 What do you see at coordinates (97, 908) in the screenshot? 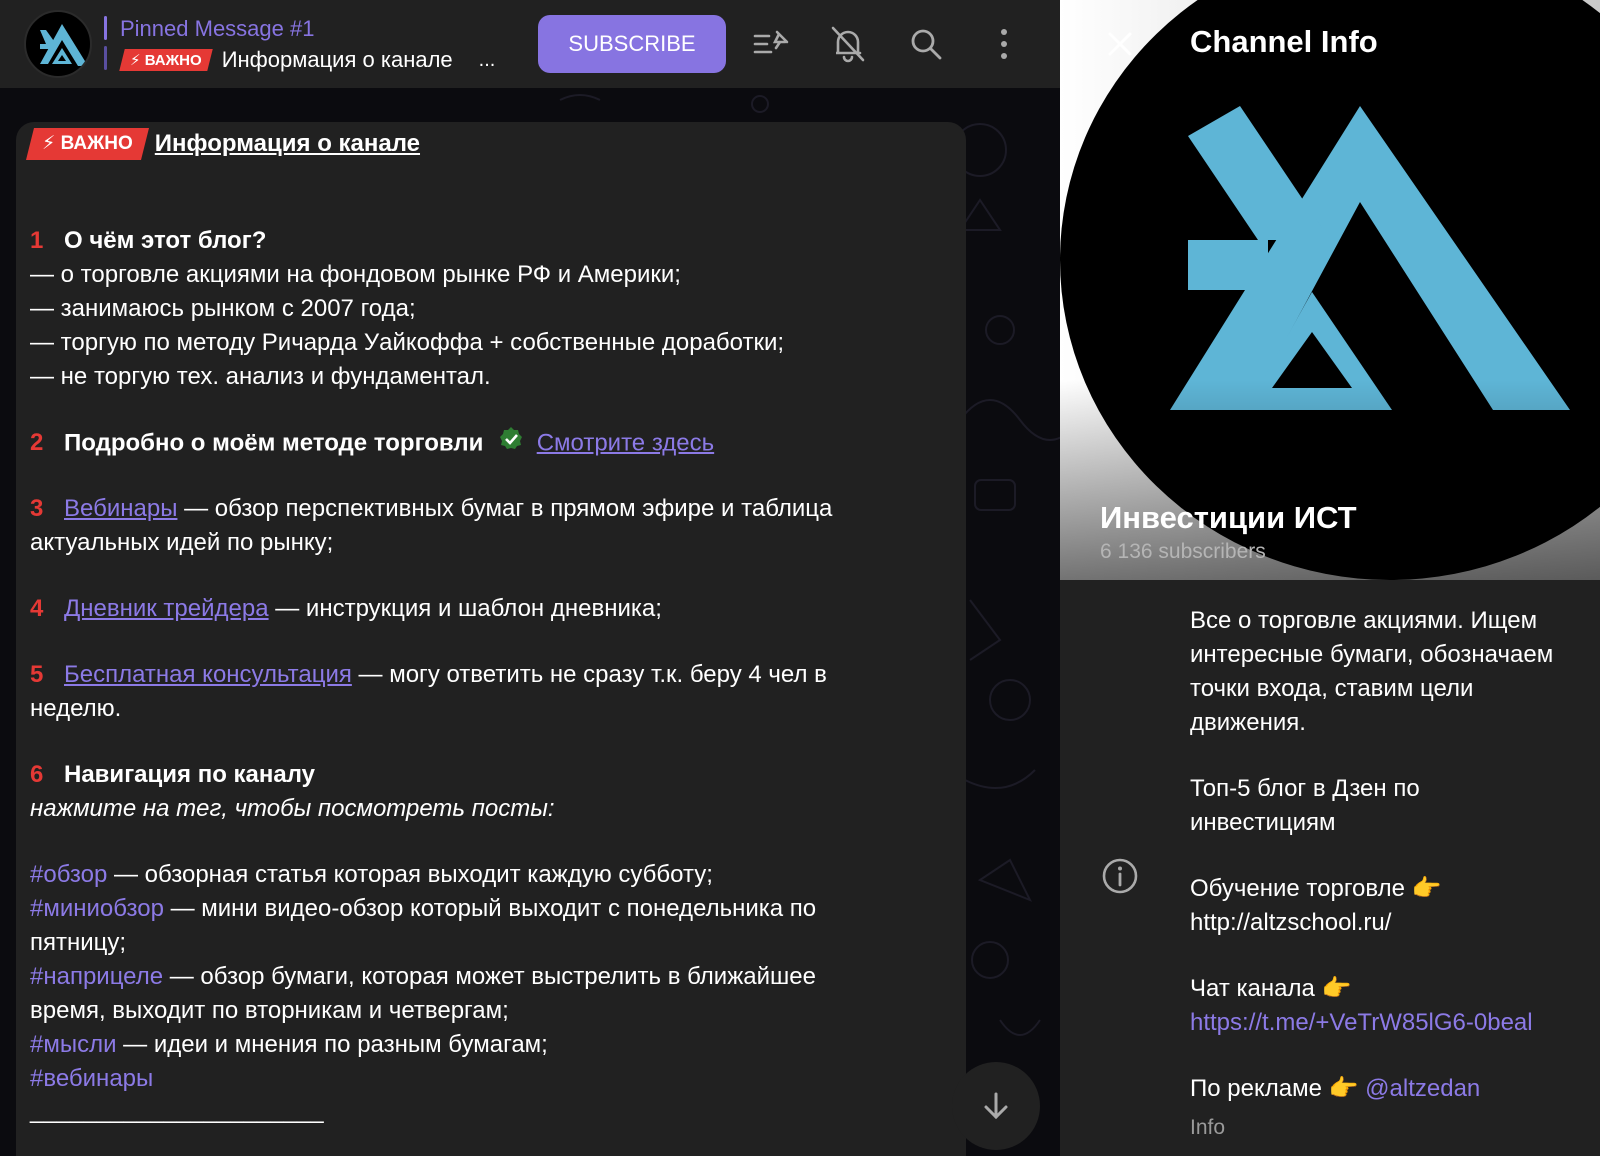
I see `hashtag-miniobzor: #миниобзор` at bounding box center [97, 908].